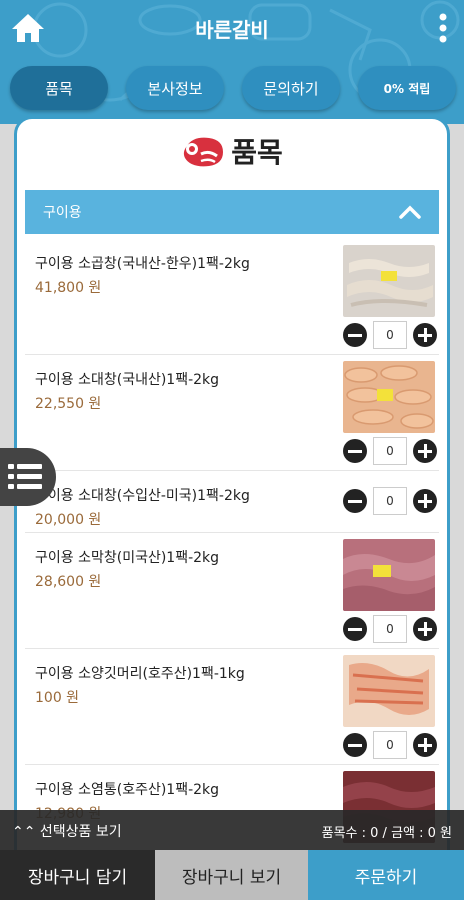 The image size is (464, 900). Describe the element at coordinates (68, 520) in the screenshot. I see `product-price: 20,000 원` at that location.